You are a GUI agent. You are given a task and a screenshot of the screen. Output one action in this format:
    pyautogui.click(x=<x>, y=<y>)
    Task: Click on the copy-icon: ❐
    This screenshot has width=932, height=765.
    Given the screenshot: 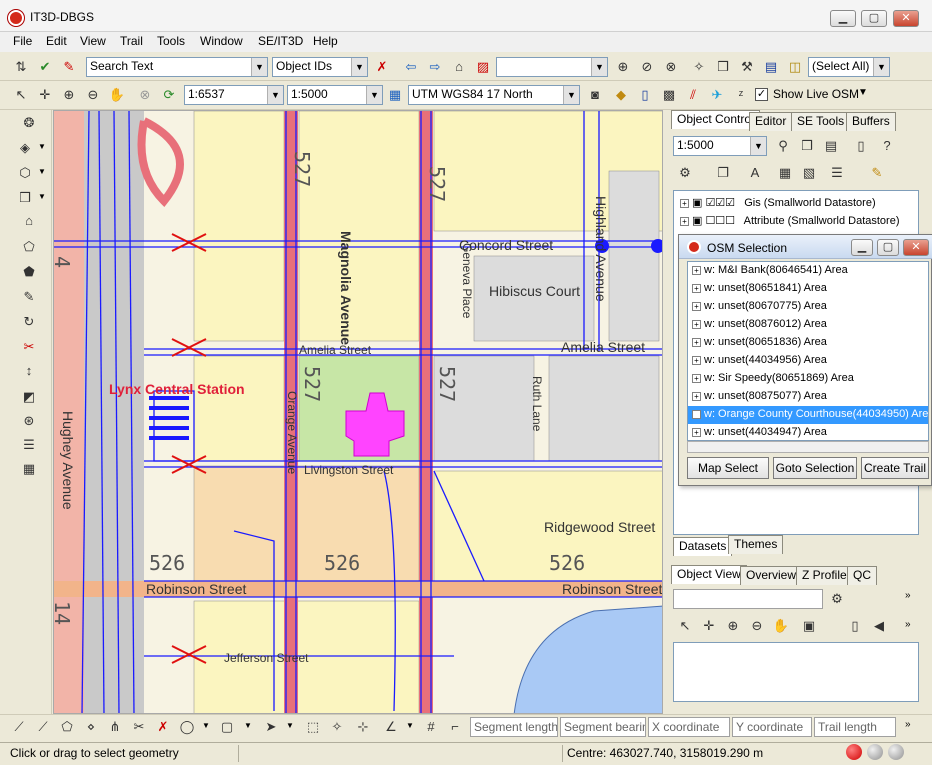 What is the action you would take?
    pyautogui.click(x=723, y=173)
    